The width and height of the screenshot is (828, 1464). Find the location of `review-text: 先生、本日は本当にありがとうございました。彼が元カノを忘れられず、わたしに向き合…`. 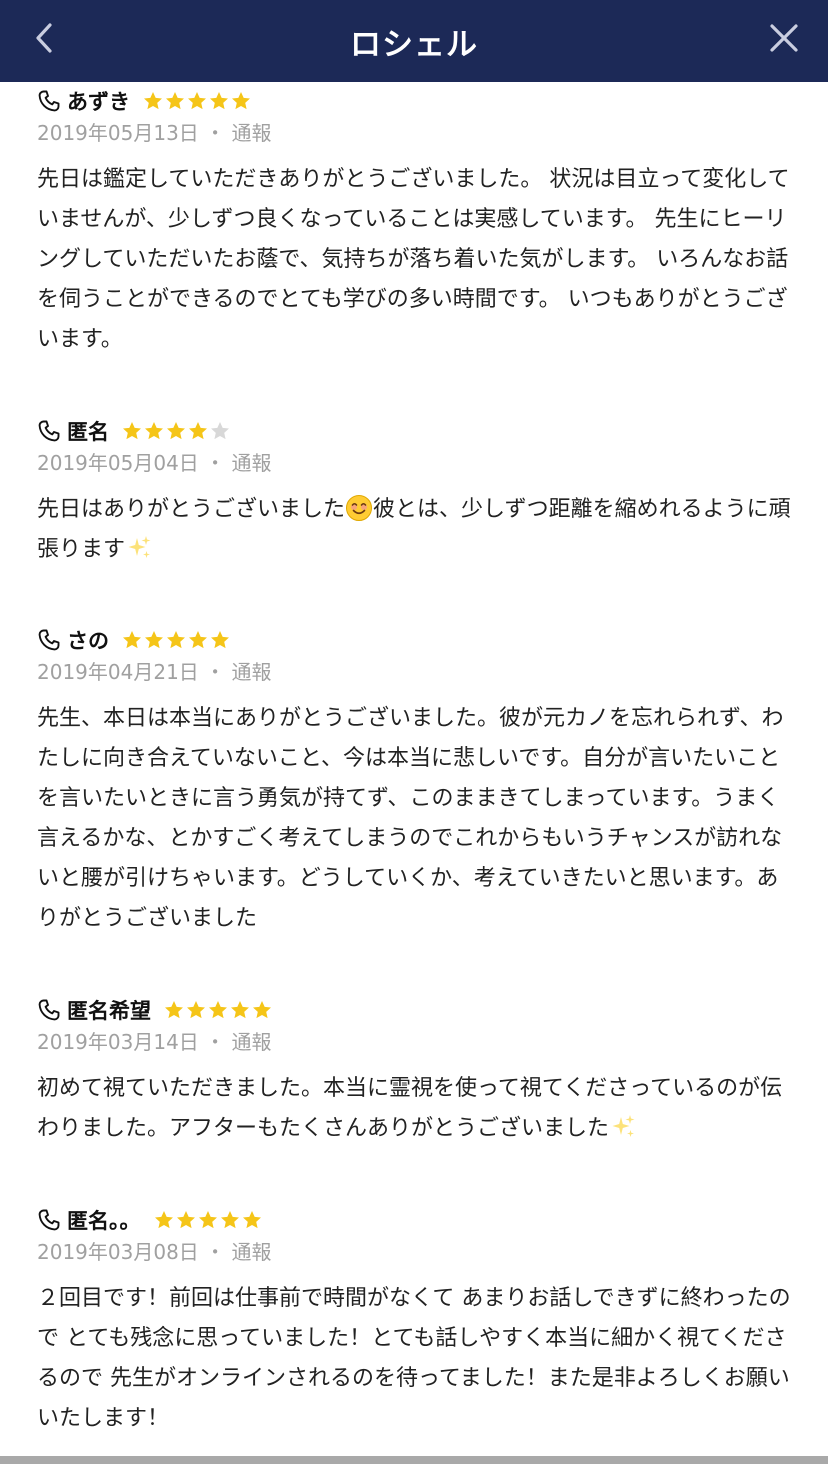

review-text: 先生、本日は本当にありがとうございました。彼が元カノを忘れられず、わたしに向き合… is located at coordinates (410, 818).